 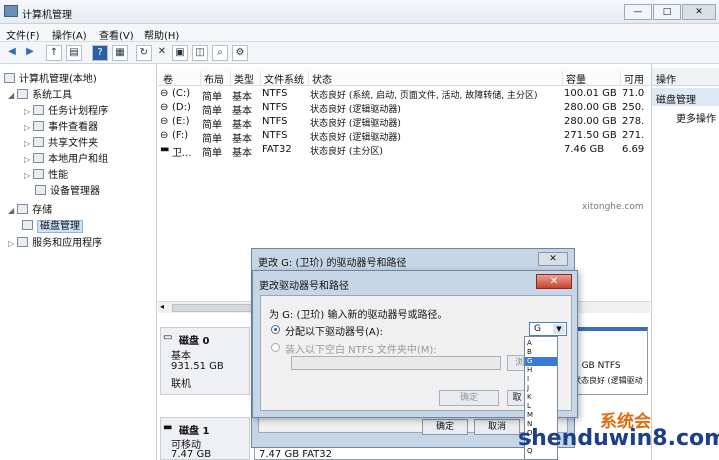 What do you see at coordinates (55, 241) in the screenshot?
I see `tree-services-apps: ▷ 服务和应用程序` at bounding box center [55, 241].